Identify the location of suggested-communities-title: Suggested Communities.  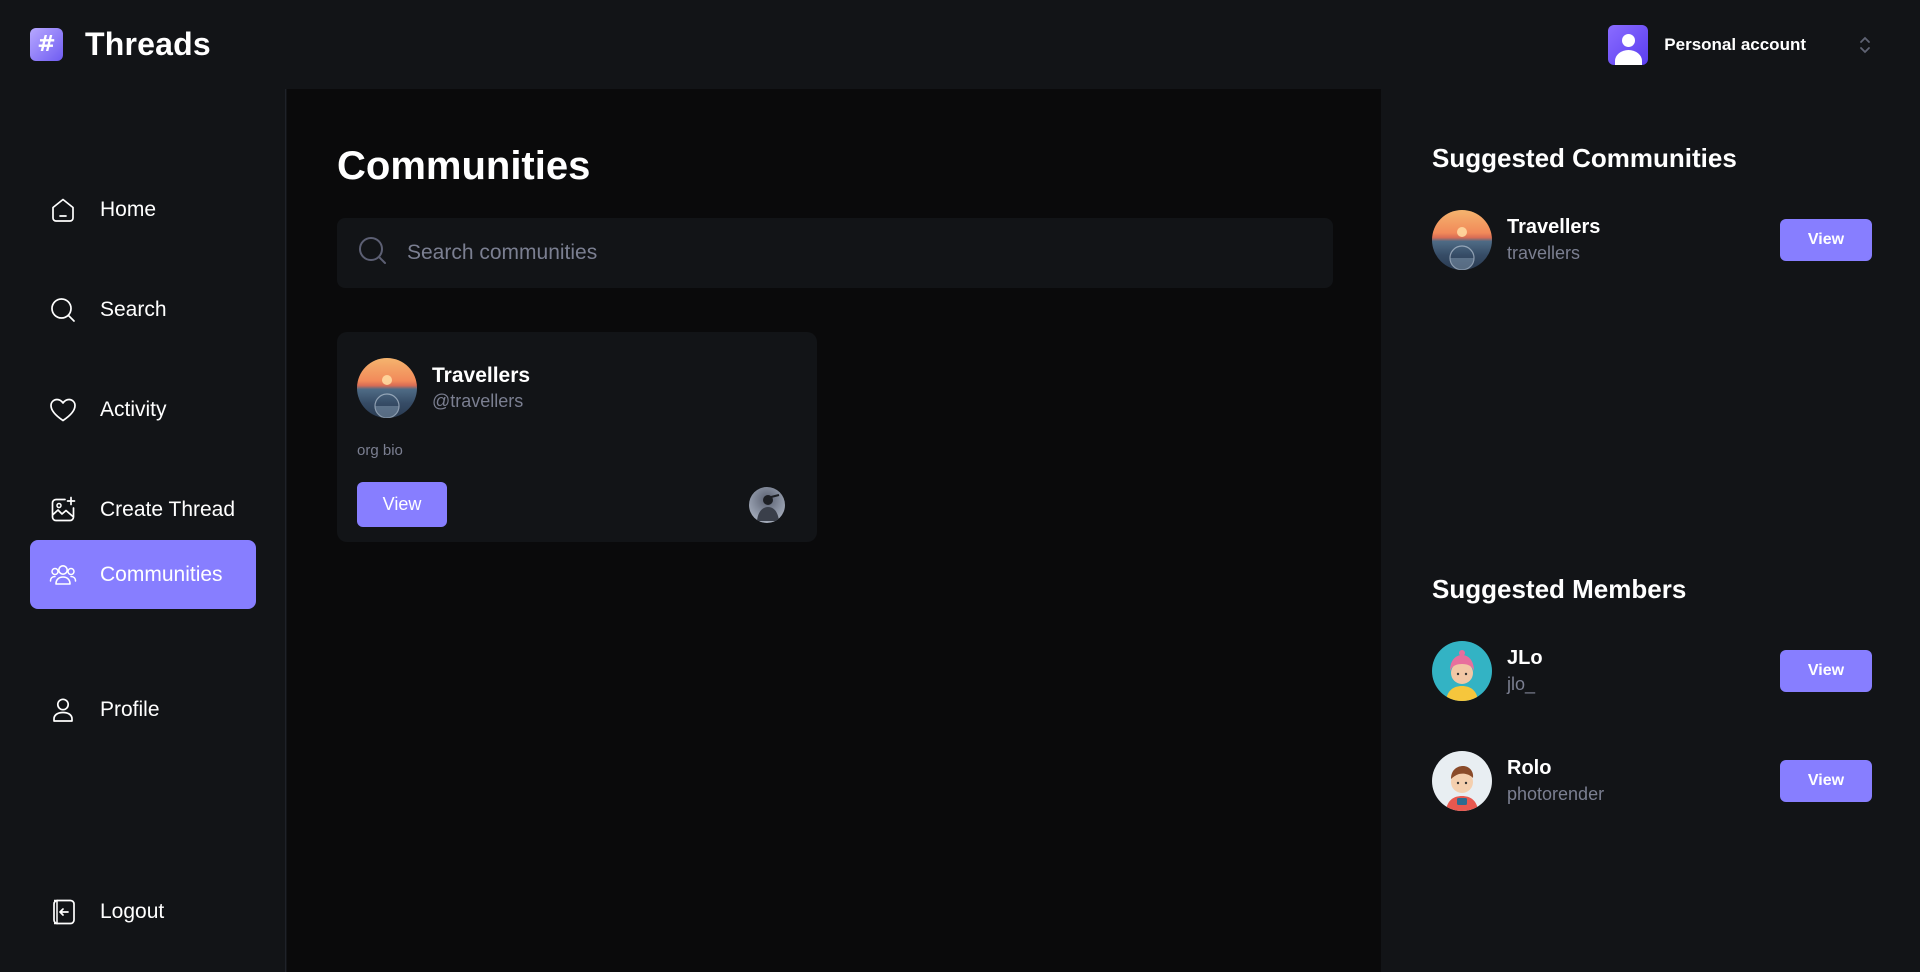
(1584, 158).